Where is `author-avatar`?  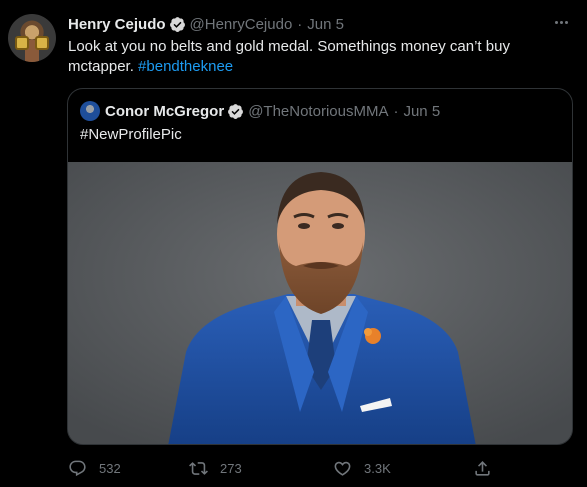
author-avatar is located at coordinates (32, 38).